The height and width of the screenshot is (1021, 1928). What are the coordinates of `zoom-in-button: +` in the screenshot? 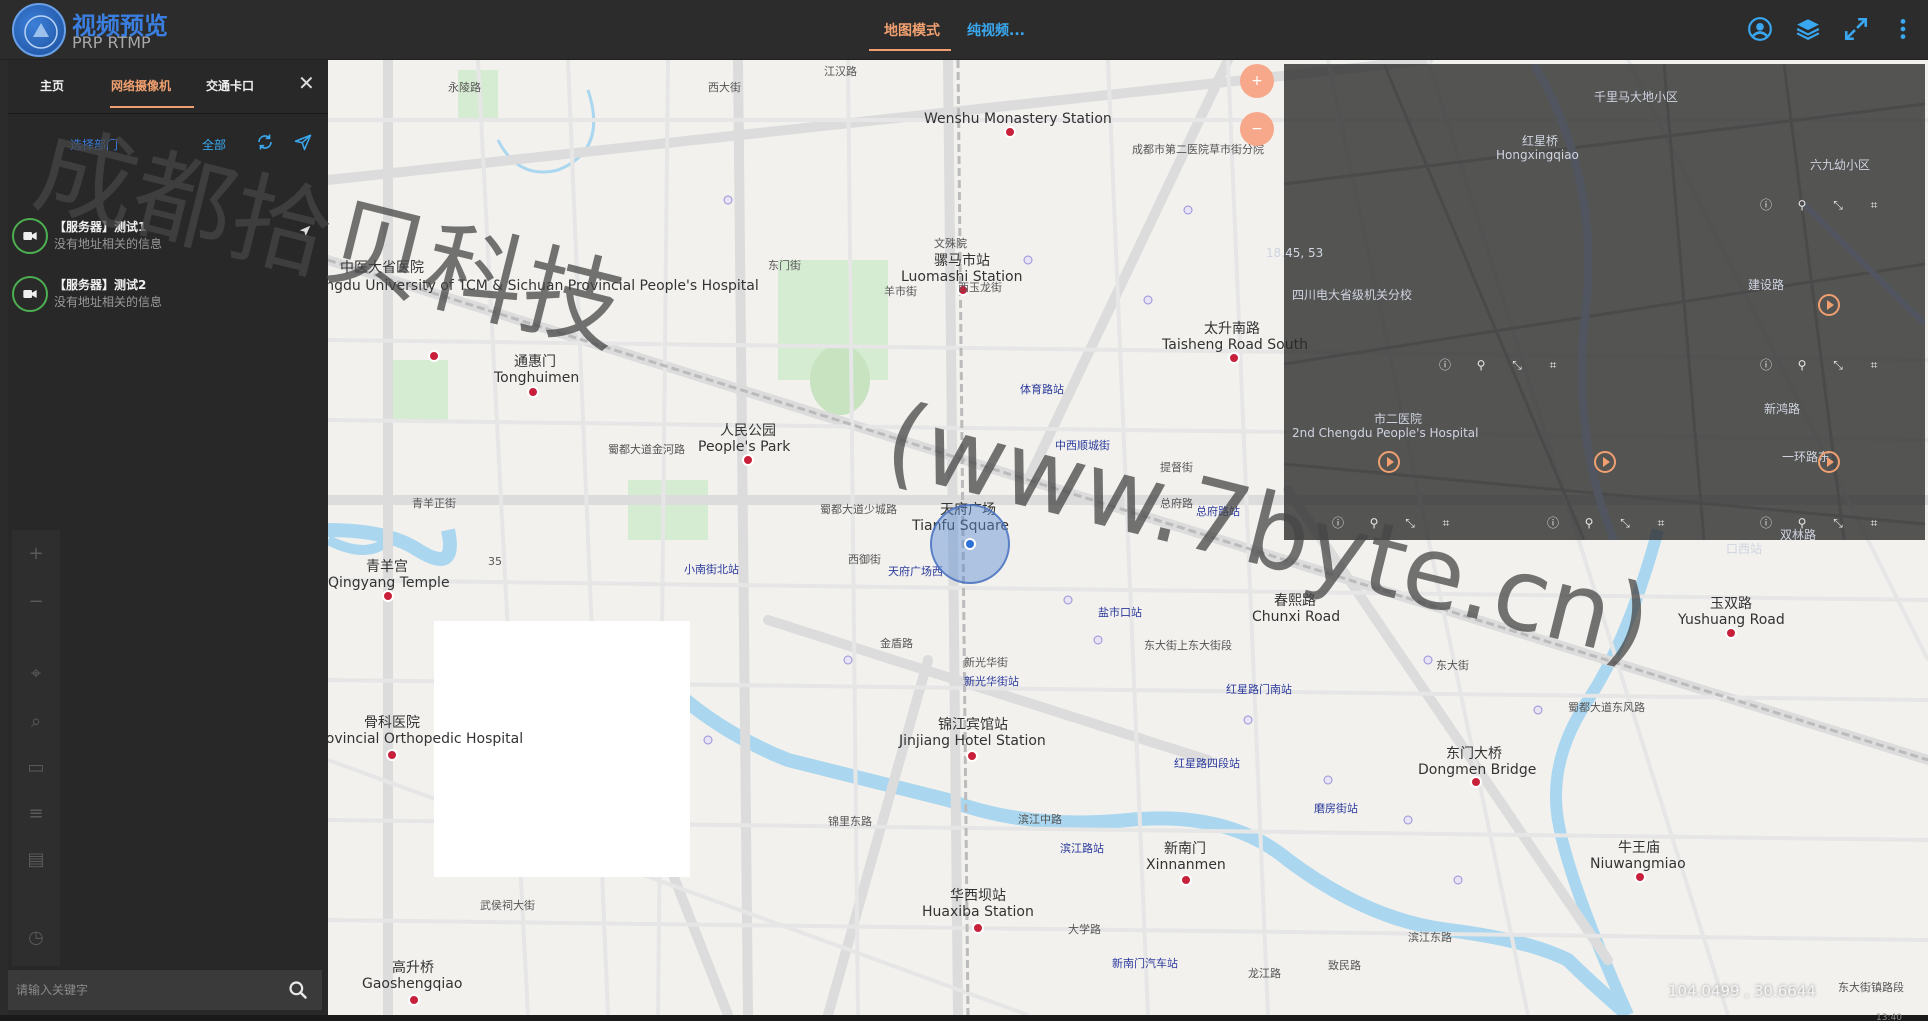 It's located at (1257, 81).